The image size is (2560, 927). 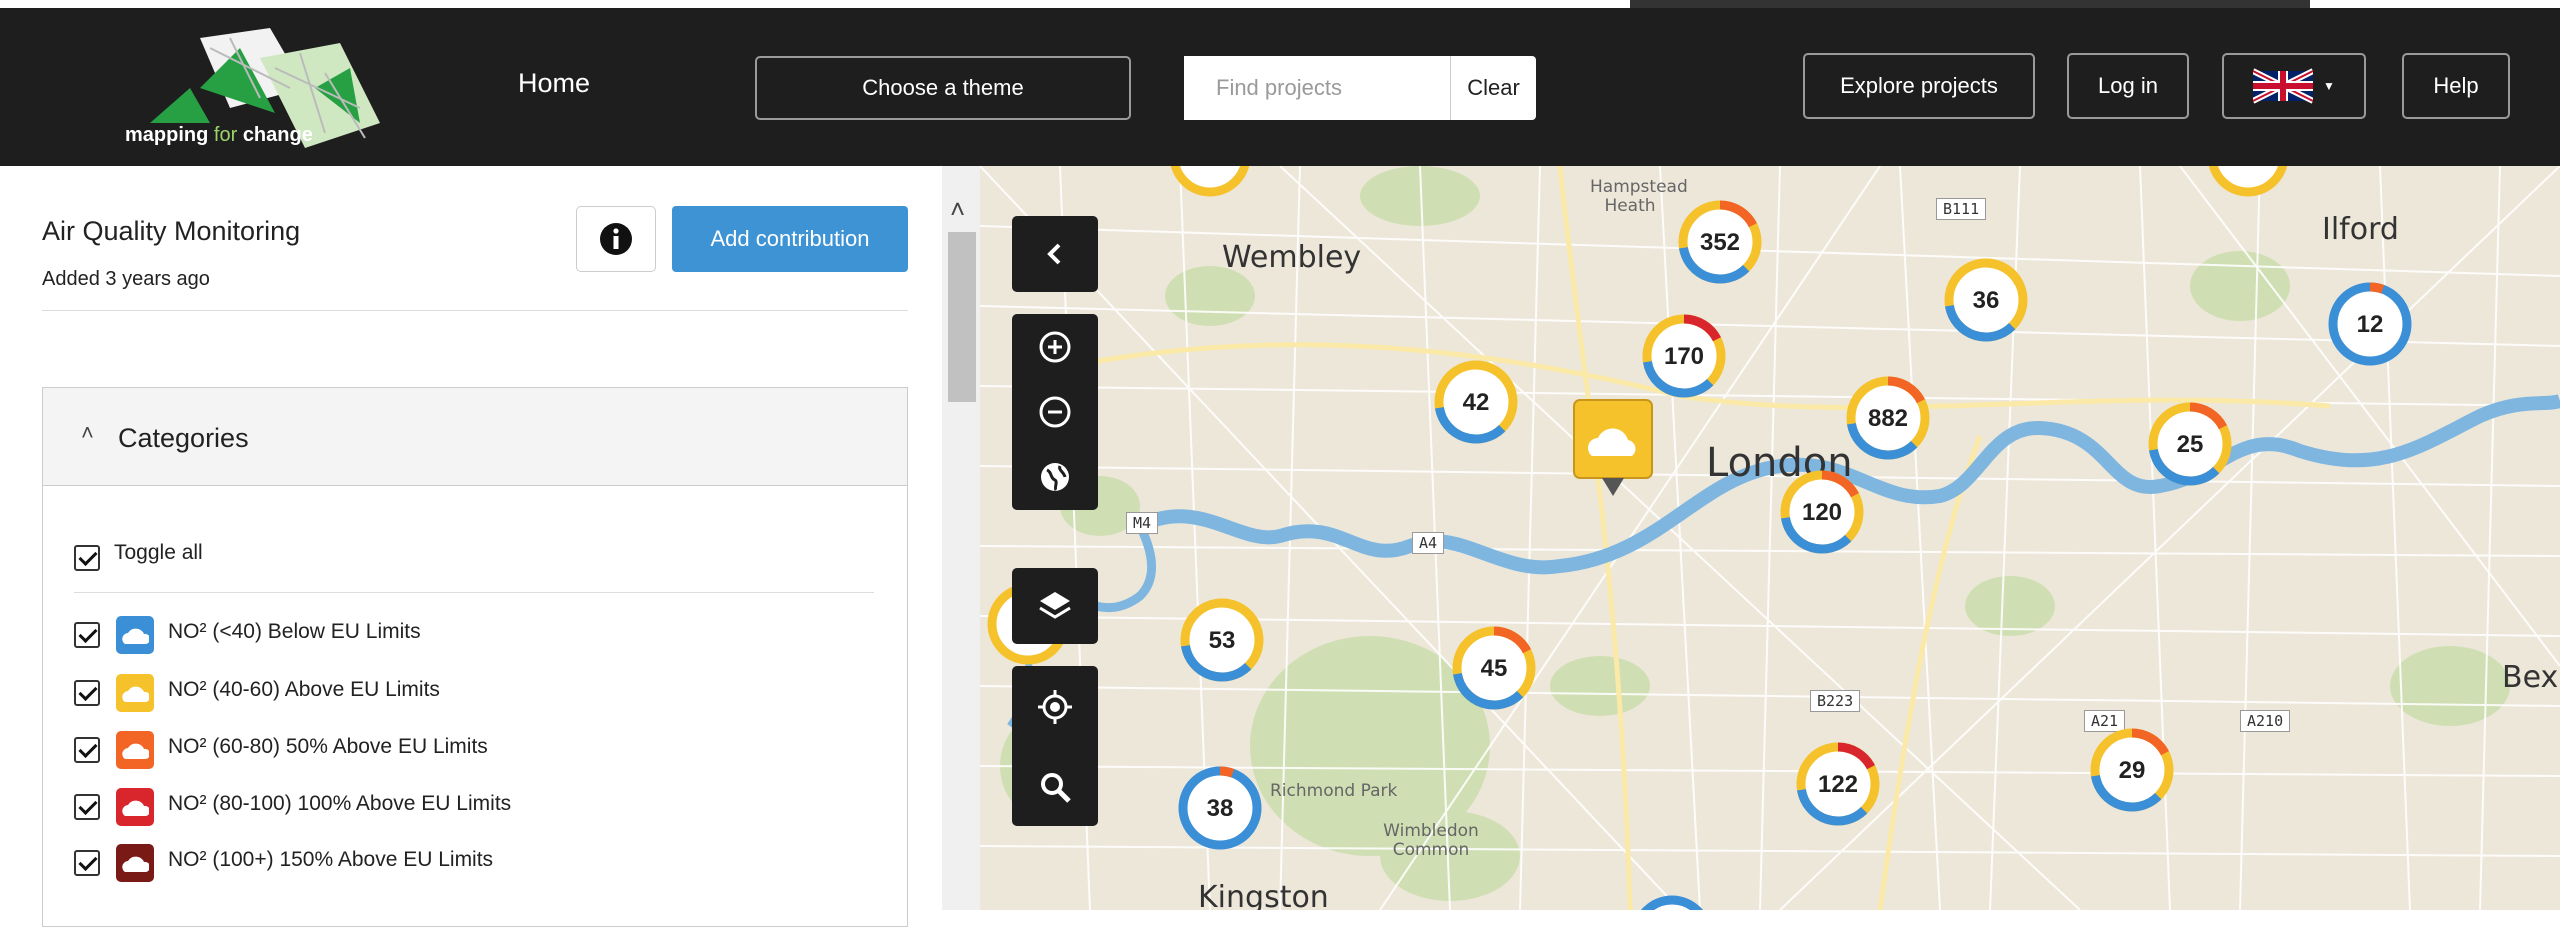 I want to click on top-strip-bar, so click(x=1970, y=4).